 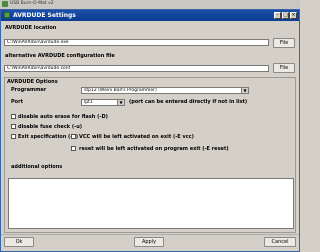 I want to click on disable-auto-erase-checkbox, so click(x=13, y=116).